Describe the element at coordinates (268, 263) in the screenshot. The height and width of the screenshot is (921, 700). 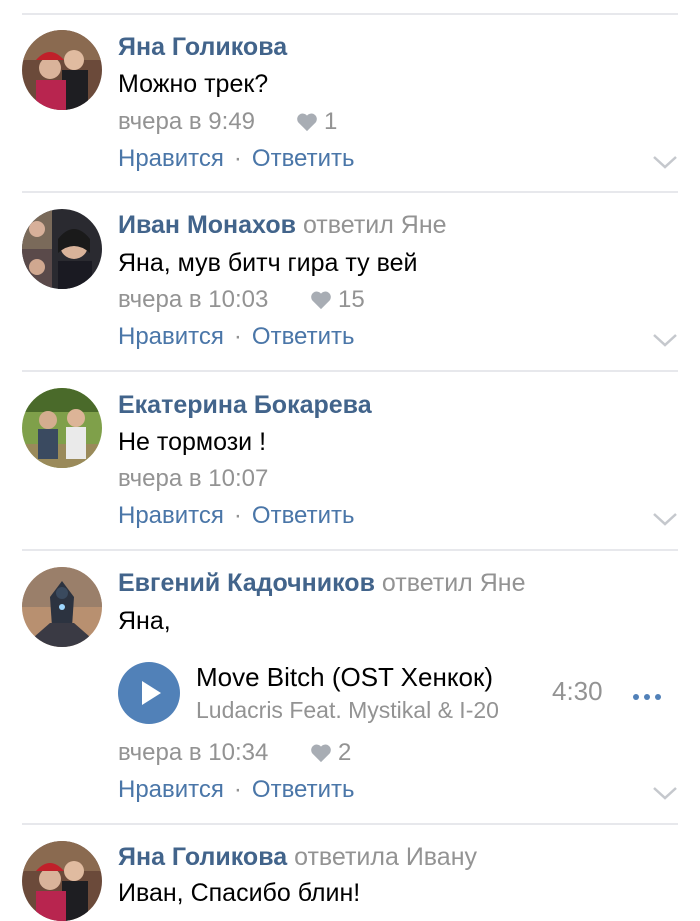
I see `comment-text: Яна, мув битч гира ту вей` at that location.